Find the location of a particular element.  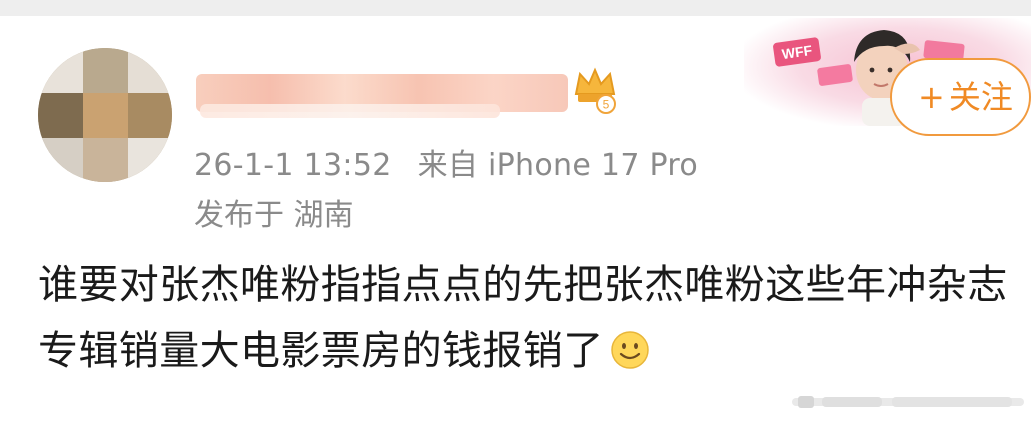

follow-button: + 关注 is located at coordinates (960, 97).